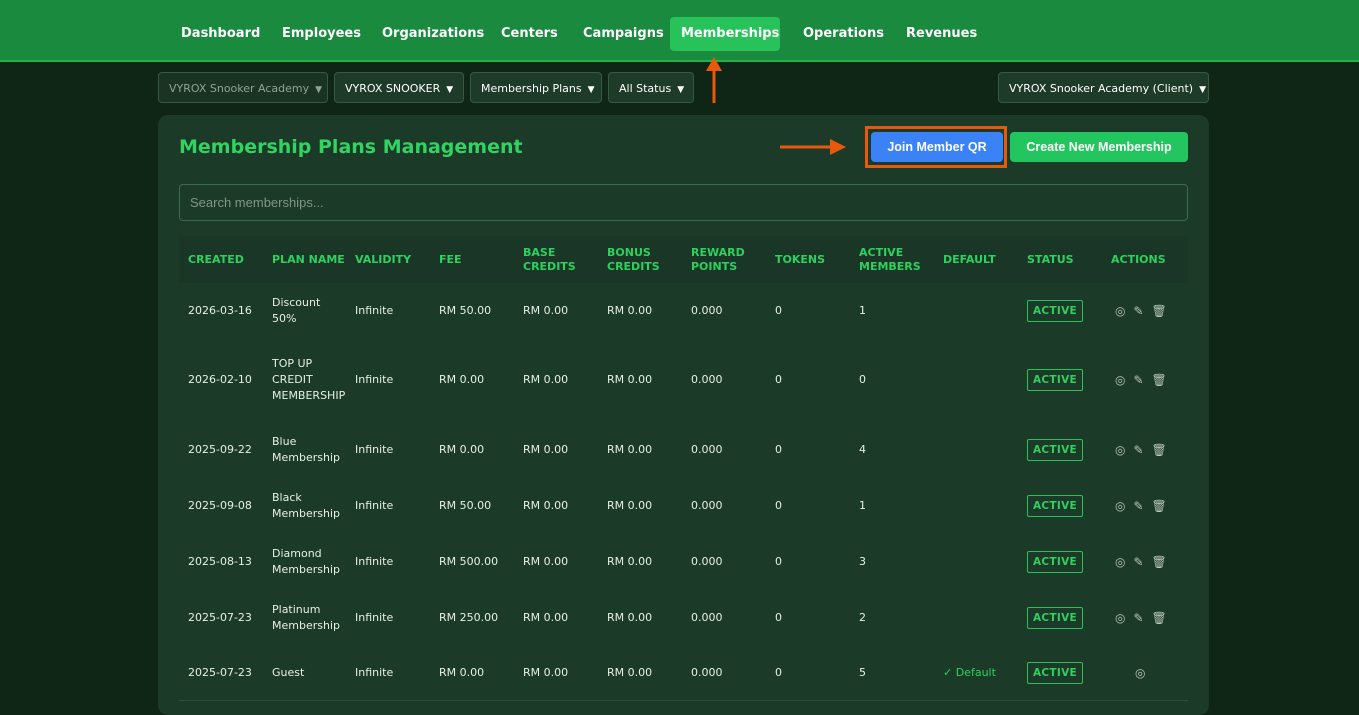  Describe the element at coordinates (216, 259) in the screenshot. I see `col-created: CREATED` at that location.